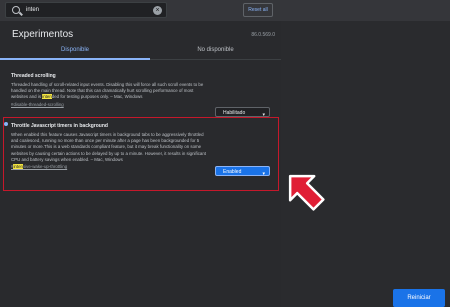 This screenshot has width=450, height=307. What do you see at coordinates (215, 51) in the screenshot?
I see `tab-unavailable: No disponible` at bounding box center [215, 51].